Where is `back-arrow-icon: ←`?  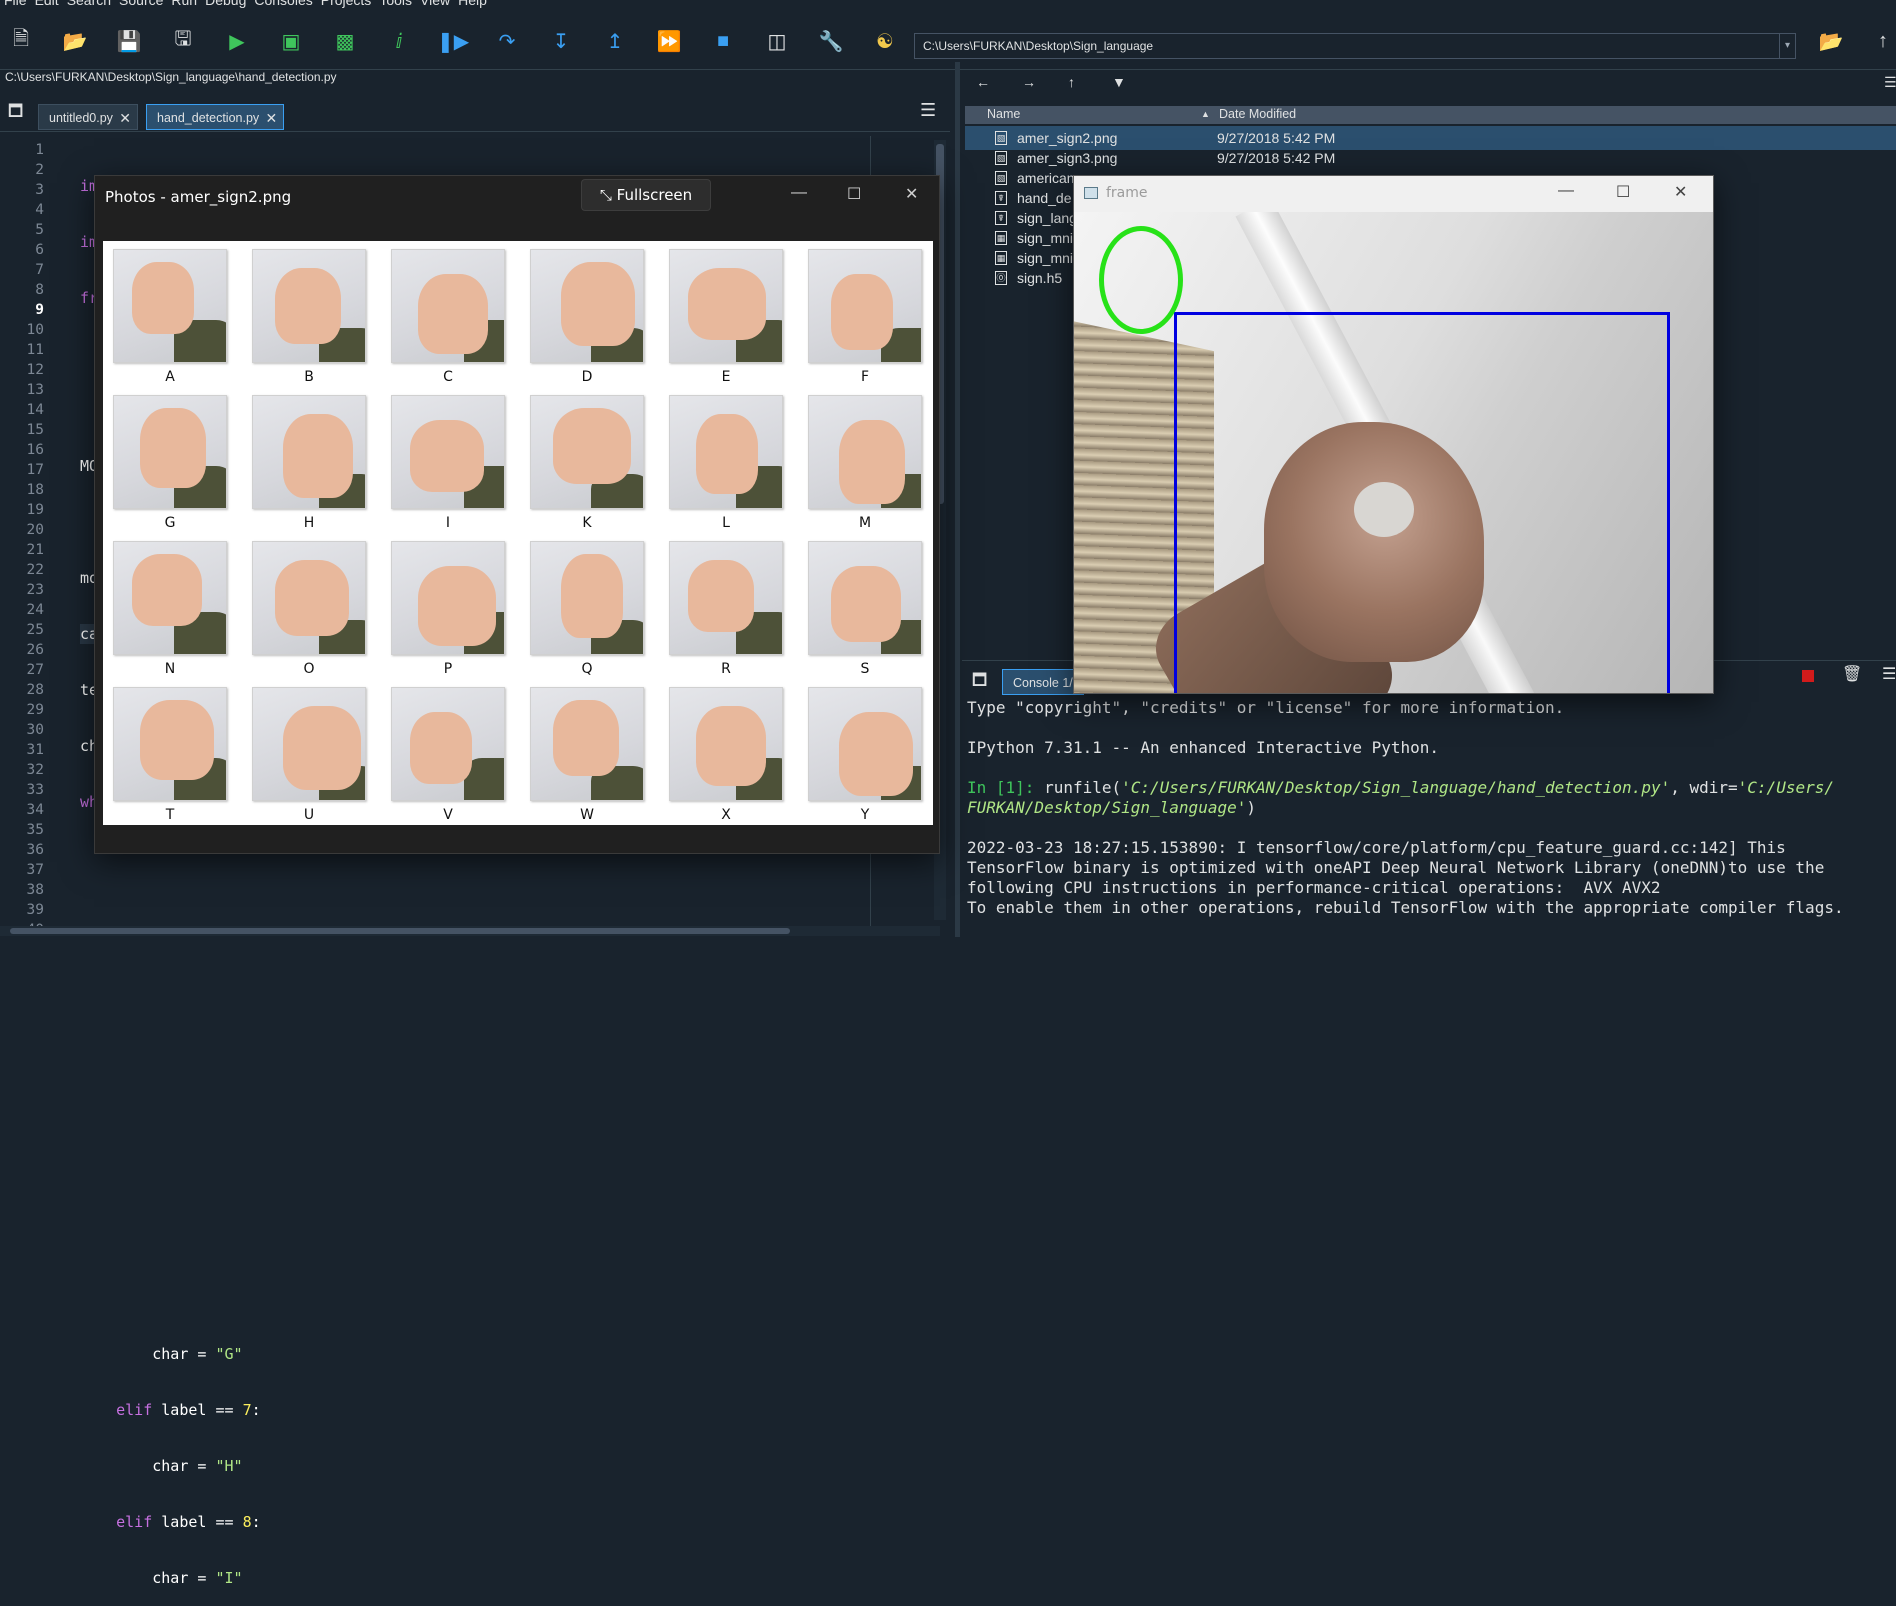 back-arrow-icon: ← is located at coordinates (983, 82).